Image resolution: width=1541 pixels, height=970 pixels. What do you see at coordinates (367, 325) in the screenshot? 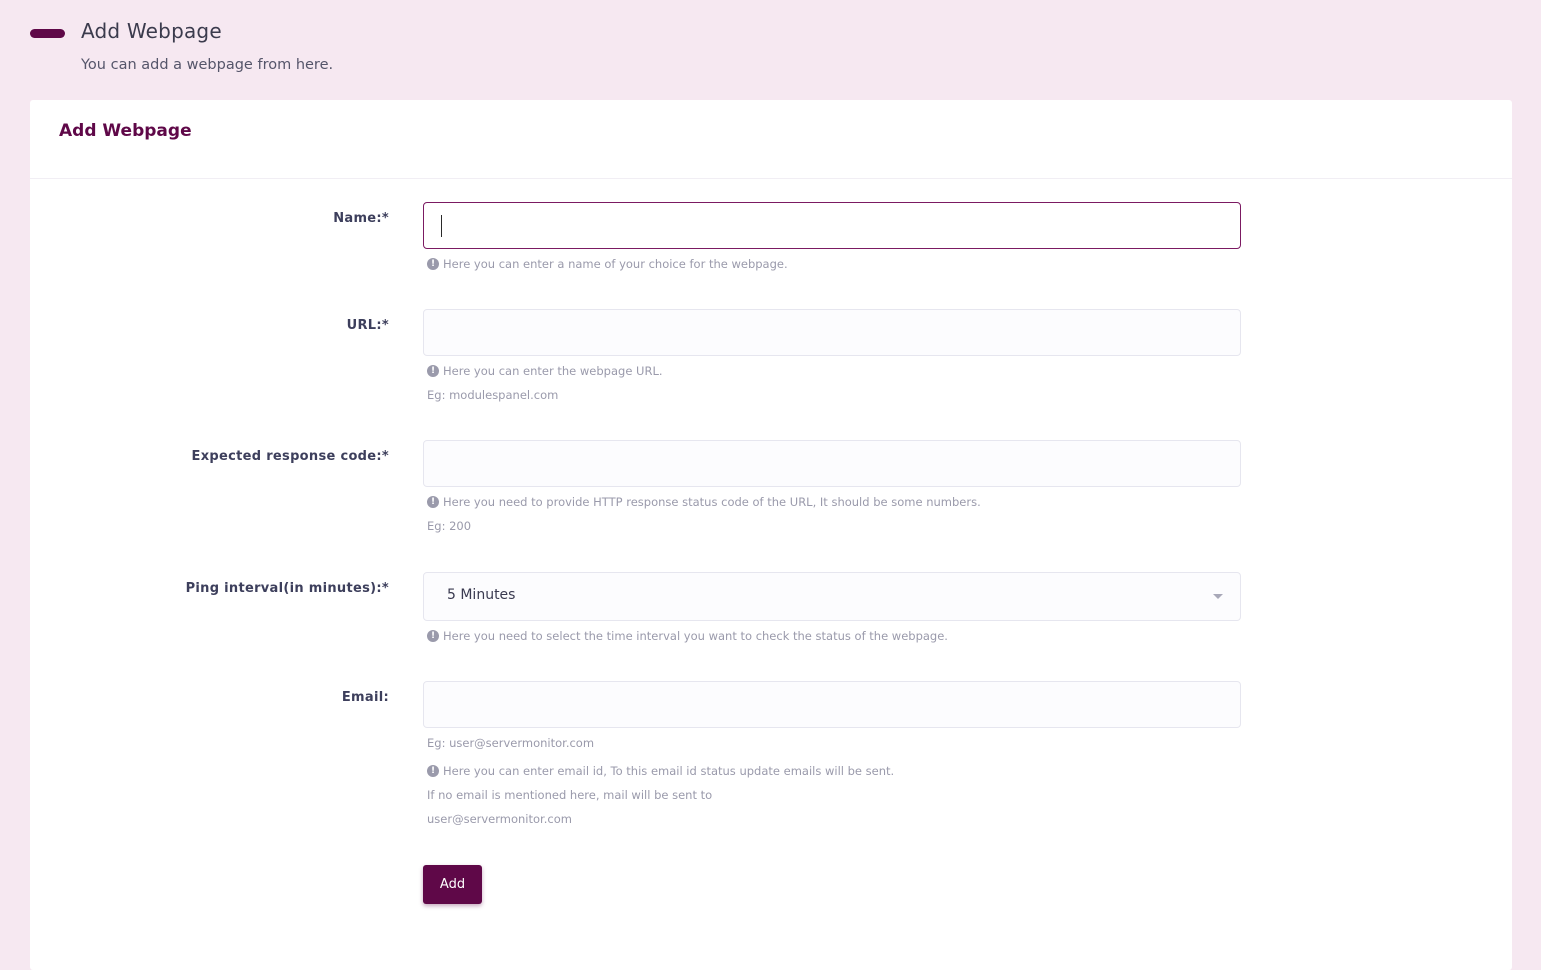
I see `url-label: URL:*` at bounding box center [367, 325].